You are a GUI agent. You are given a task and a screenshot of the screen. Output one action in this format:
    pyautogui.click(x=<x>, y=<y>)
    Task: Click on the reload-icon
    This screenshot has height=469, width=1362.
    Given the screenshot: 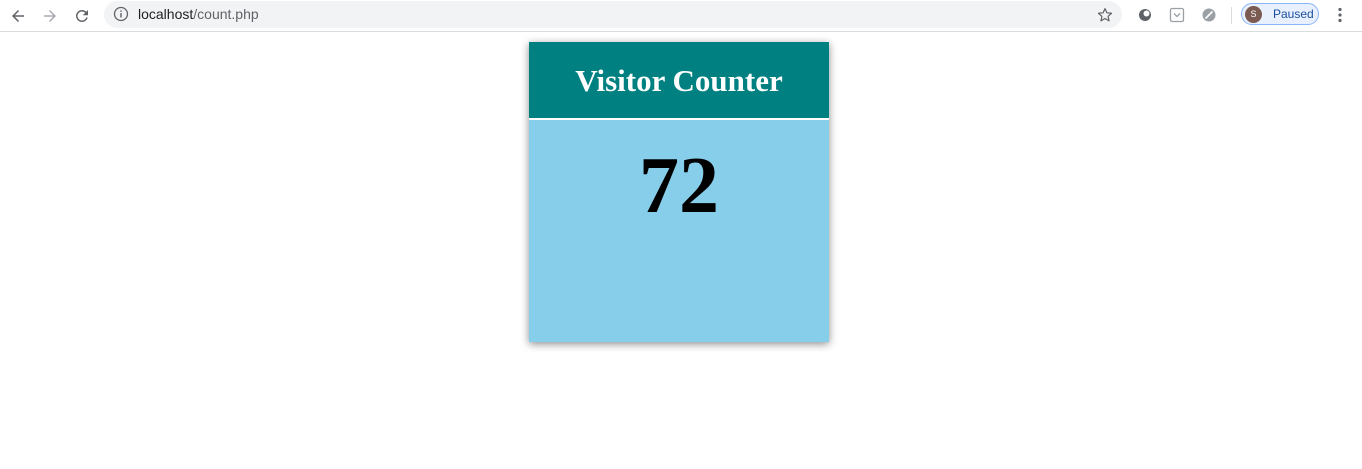 What is the action you would take?
    pyautogui.click(x=81, y=15)
    